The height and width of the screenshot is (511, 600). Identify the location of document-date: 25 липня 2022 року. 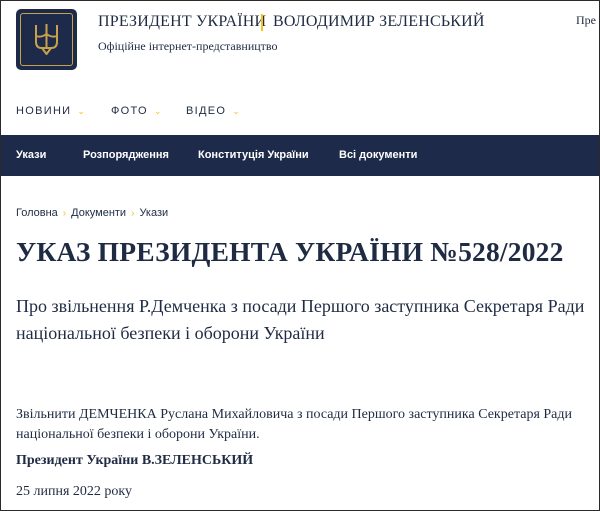
(74, 491).